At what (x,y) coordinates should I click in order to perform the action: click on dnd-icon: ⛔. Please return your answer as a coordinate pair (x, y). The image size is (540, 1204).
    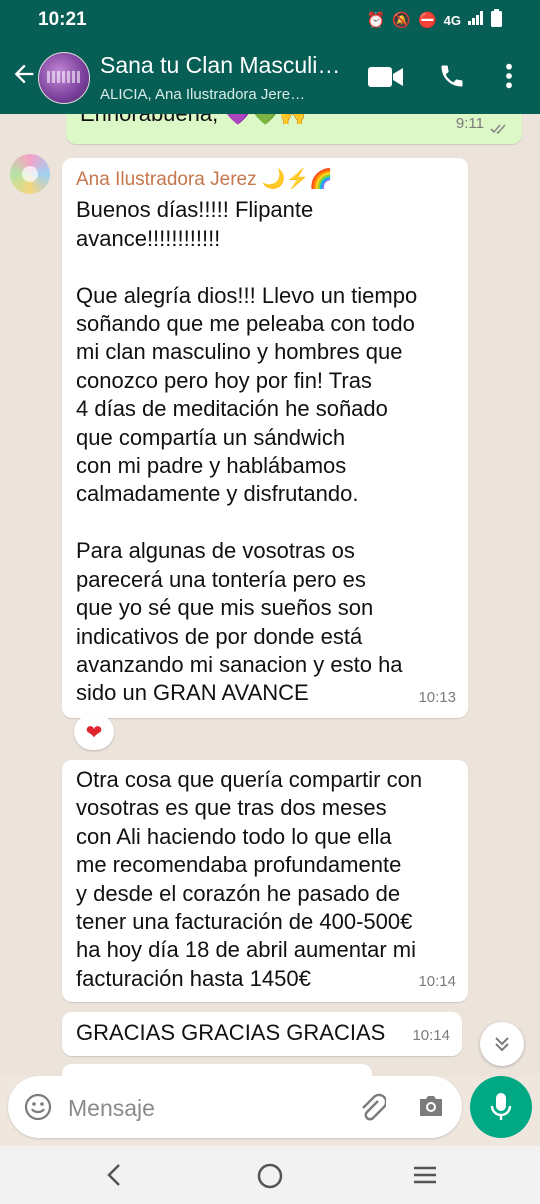
    Looking at the image, I should click on (427, 20).